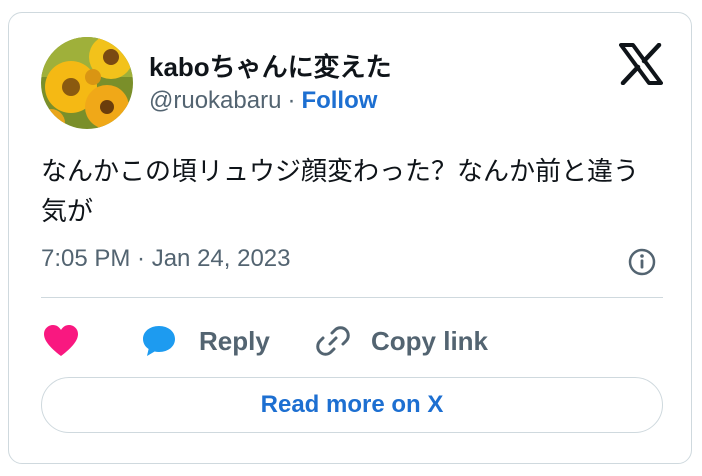 The width and height of the screenshot is (702, 476). I want to click on avatar, so click(87, 83).